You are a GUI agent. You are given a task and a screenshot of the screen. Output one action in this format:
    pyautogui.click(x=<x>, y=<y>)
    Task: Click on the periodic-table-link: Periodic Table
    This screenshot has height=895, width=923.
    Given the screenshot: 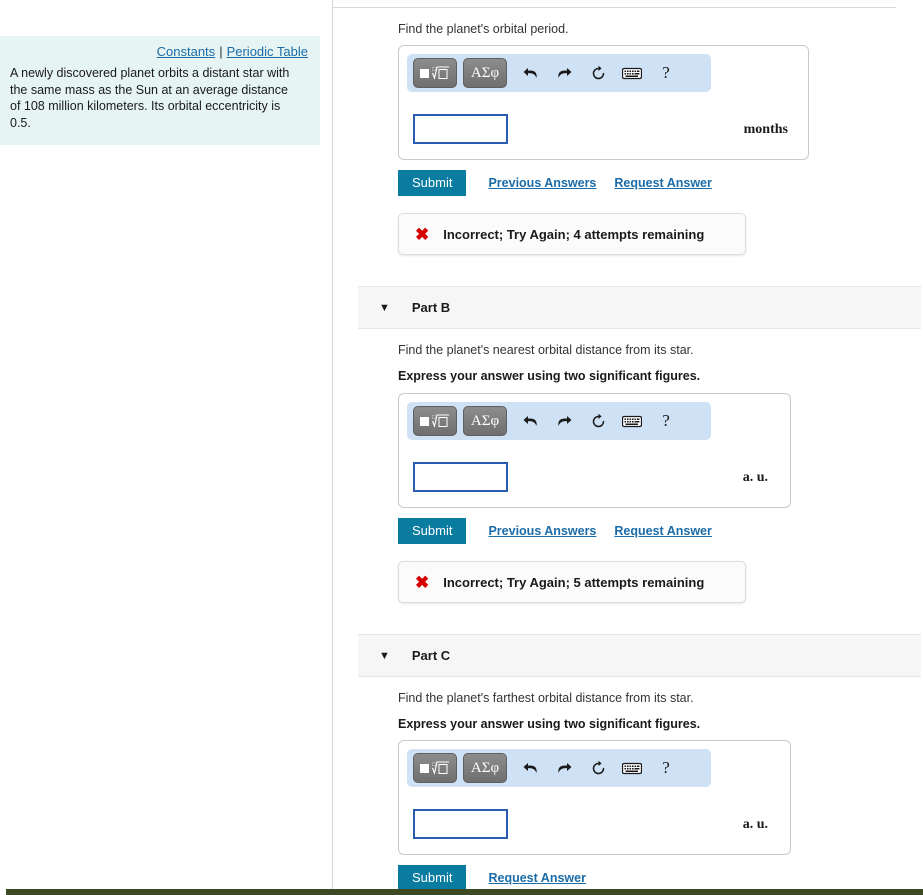 What is the action you would take?
    pyautogui.click(x=267, y=51)
    